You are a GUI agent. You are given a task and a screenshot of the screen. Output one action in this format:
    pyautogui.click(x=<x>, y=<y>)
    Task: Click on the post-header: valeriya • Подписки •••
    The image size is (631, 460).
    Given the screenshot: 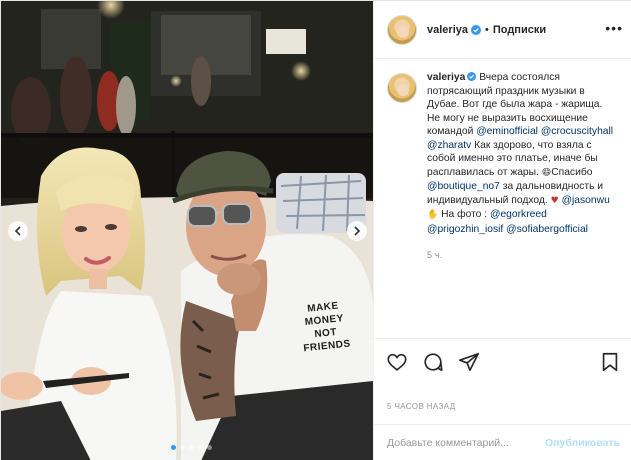 What is the action you would take?
    pyautogui.click(x=502, y=30)
    